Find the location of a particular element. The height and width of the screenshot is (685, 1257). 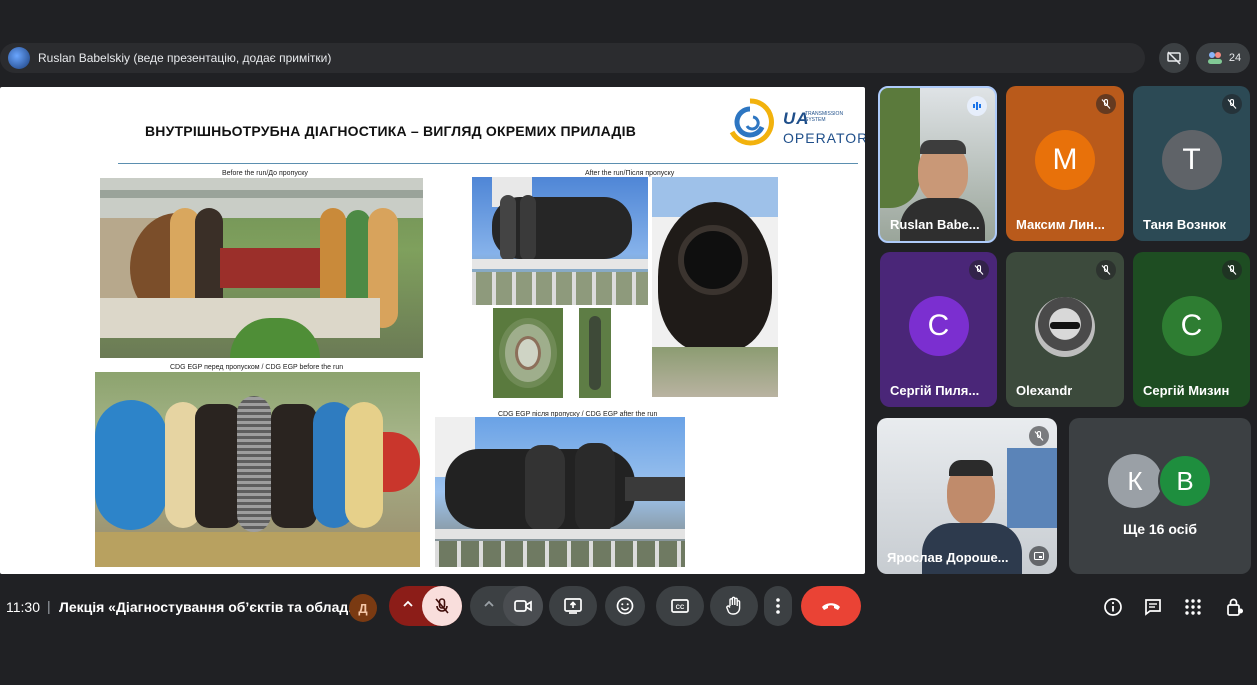

participant-name: Таня Вознюк is located at coordinates (1184, 224).